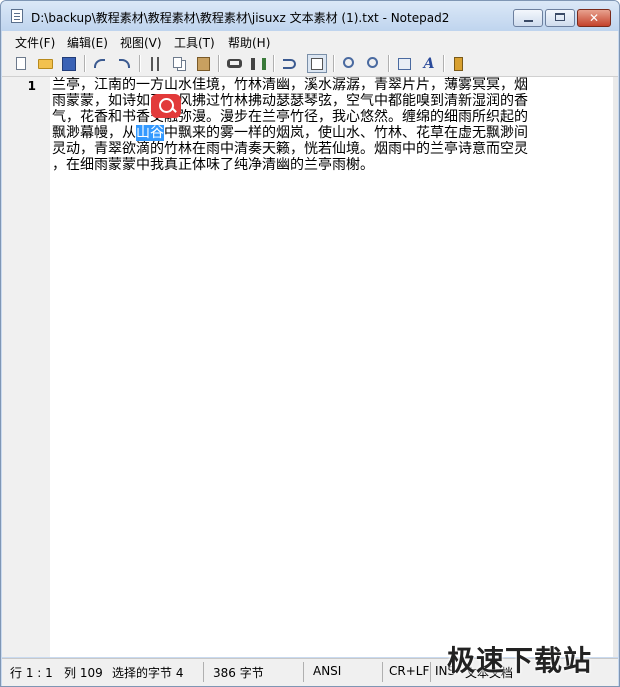 The image size is (620, 687). I want to click on save-icon, so click(69, 64).